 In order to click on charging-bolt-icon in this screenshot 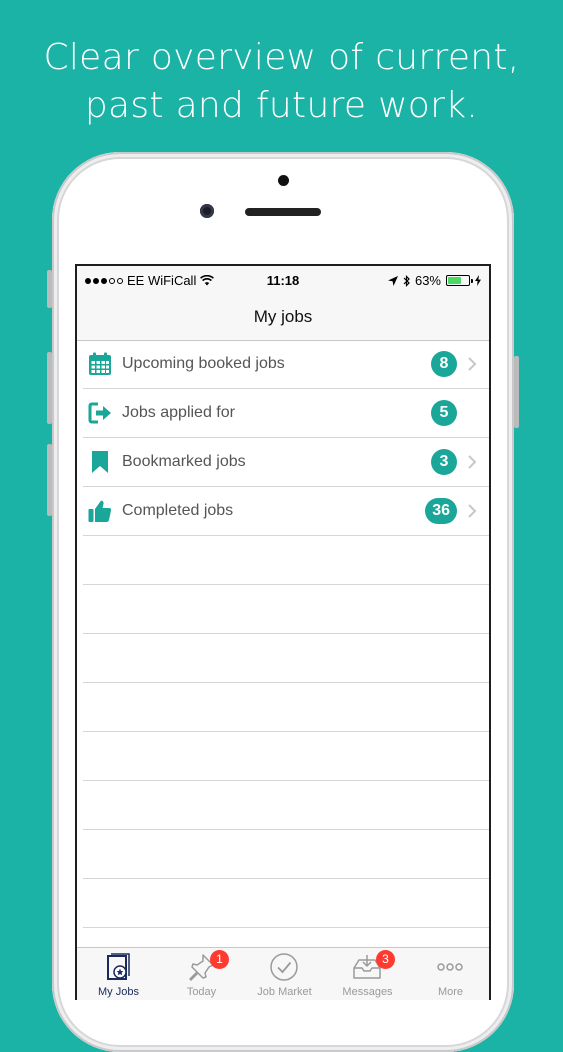, I will do `click(478, 280)`.